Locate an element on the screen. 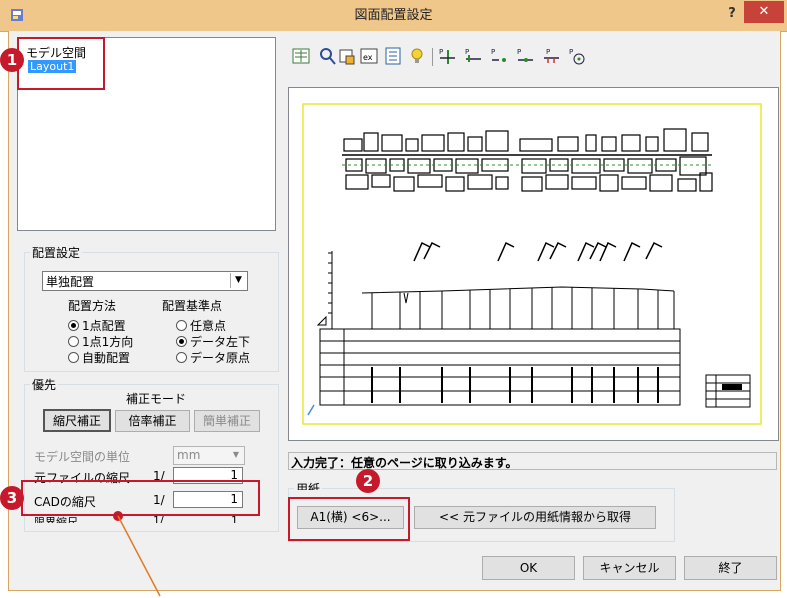 Image resolution: width=787 pixels, height=598 pixels. correction-mode-label: 補正モード is located at coordinates (156, 399).